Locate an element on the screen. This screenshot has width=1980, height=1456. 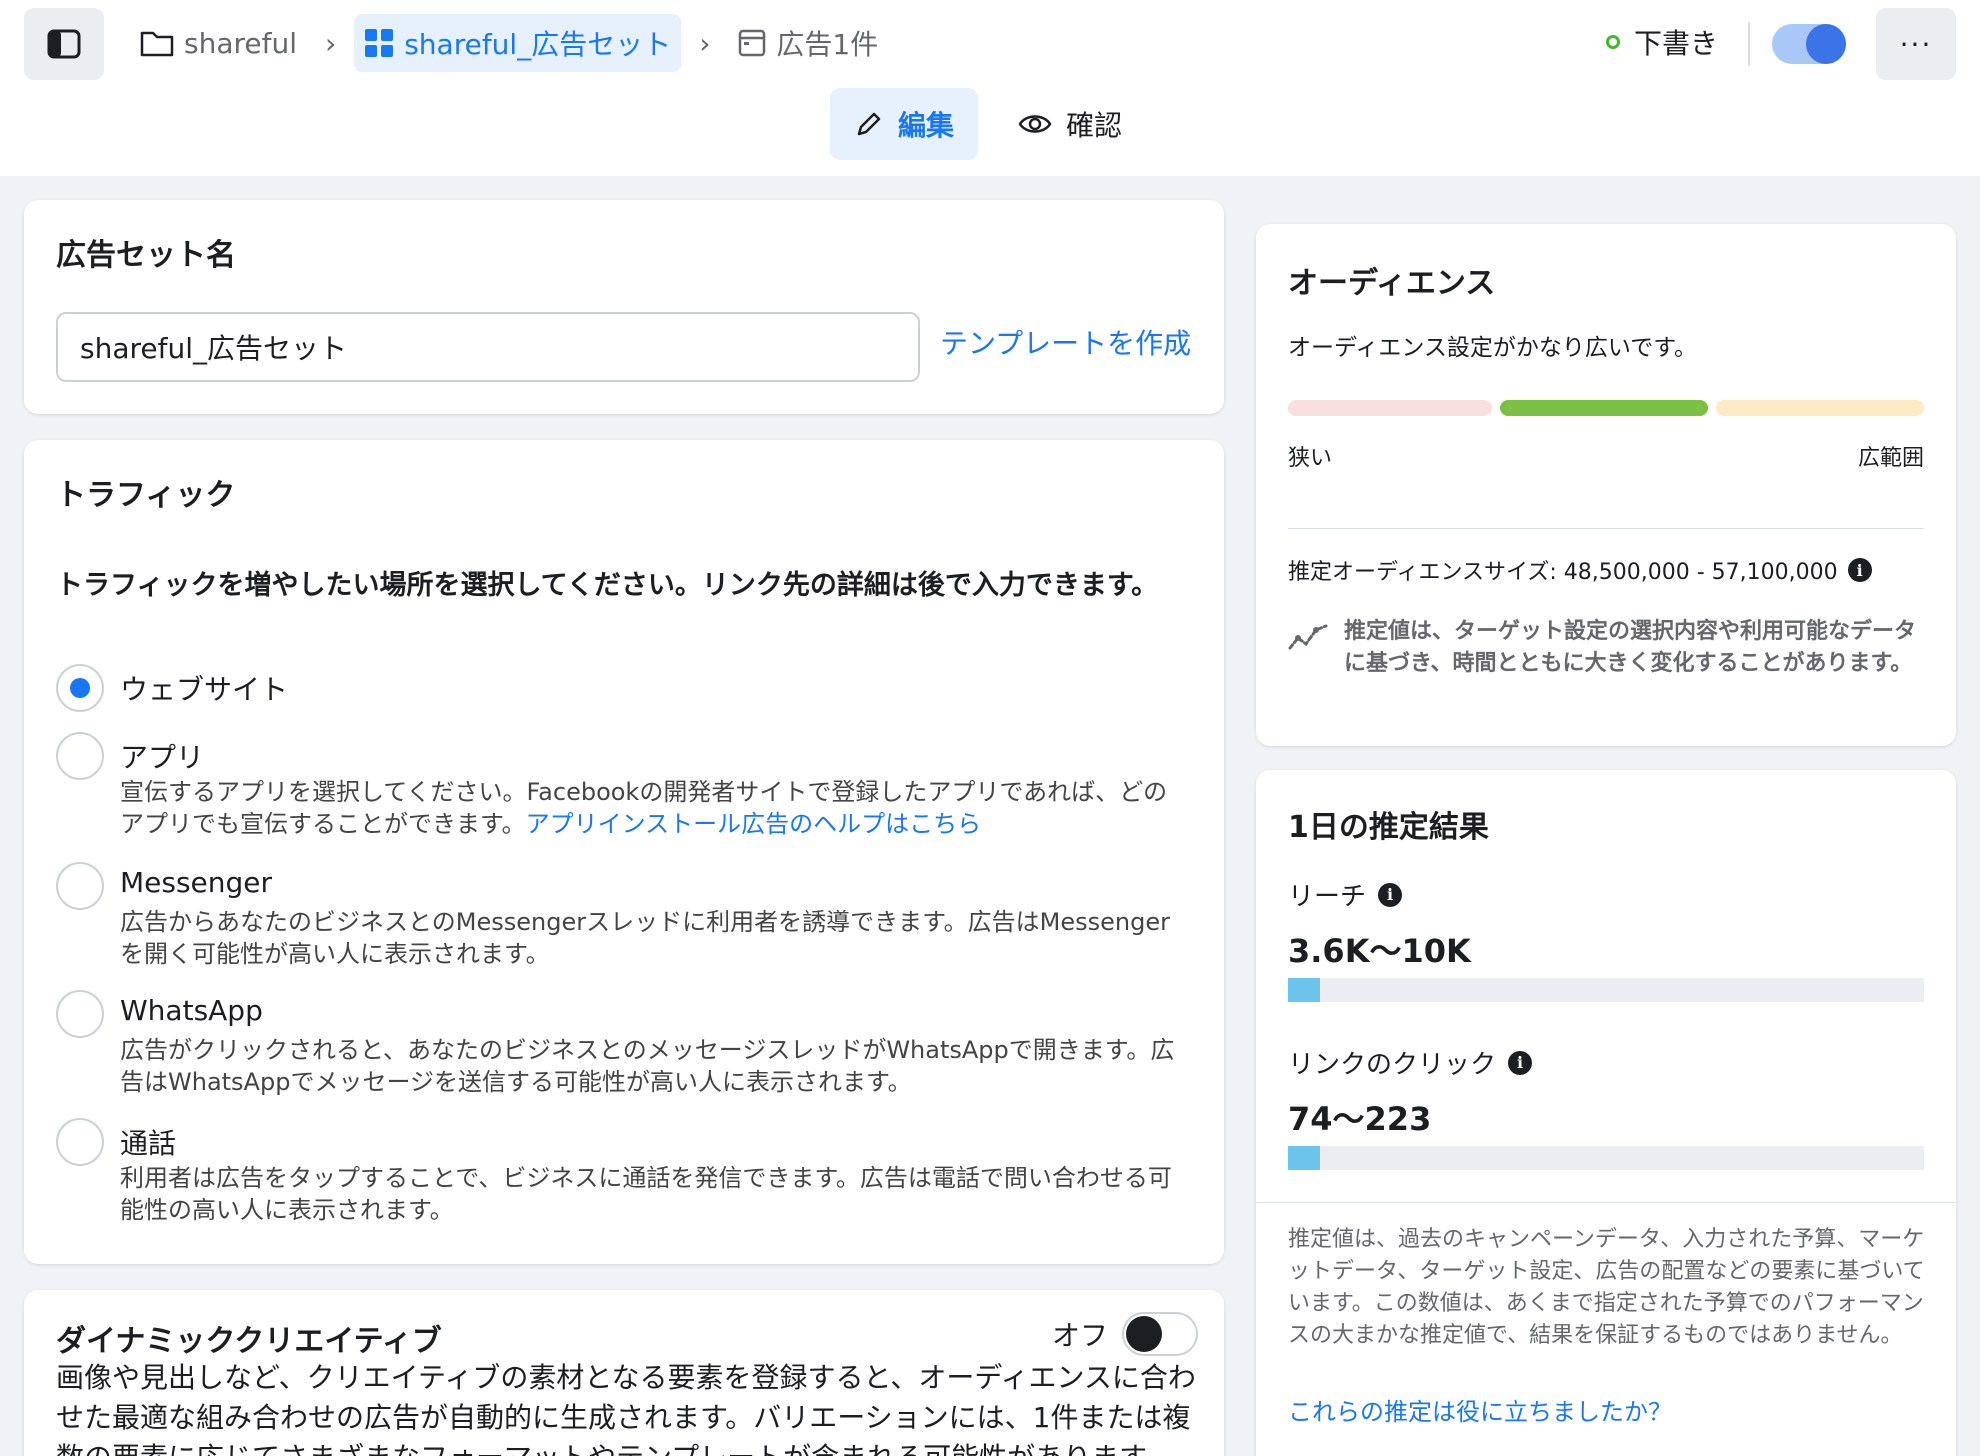
more-options-button: ··· is located at coordinates (1916, 44).